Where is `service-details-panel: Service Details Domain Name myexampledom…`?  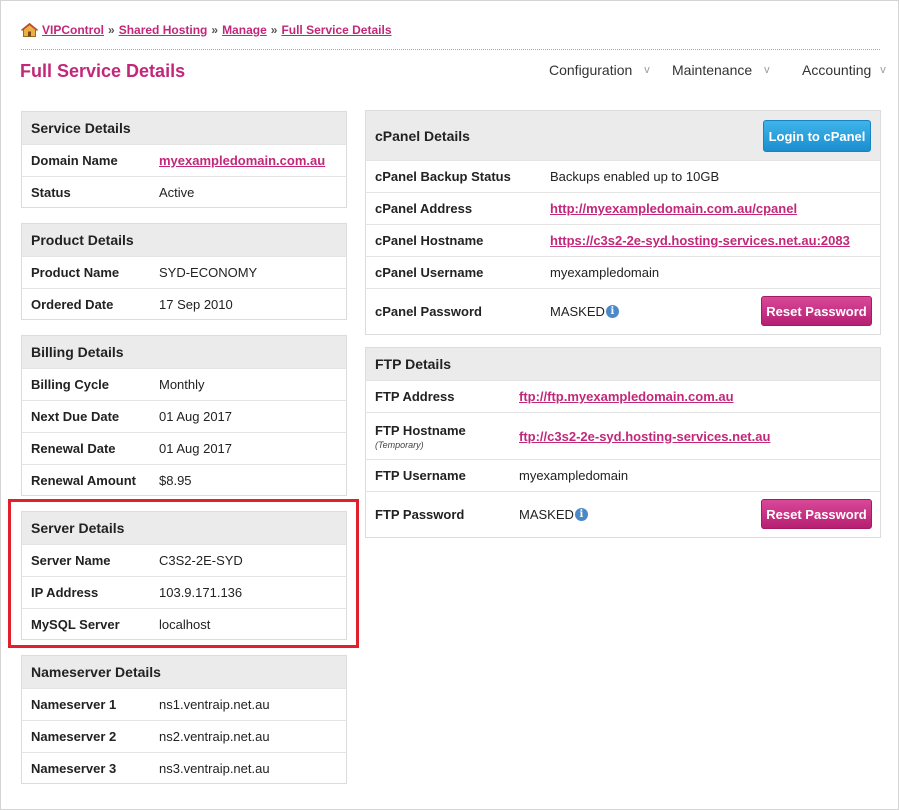
service-details-panel: Service Details Domain Name myexampledom… is located at coordinates (184, 159).